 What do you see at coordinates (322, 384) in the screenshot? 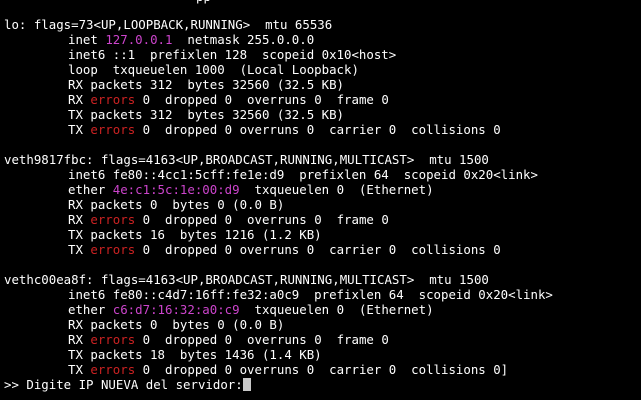
I see `input-prompt-line: >> Digite IP NUEVA del servidor:` at bounding box center [322, 384].